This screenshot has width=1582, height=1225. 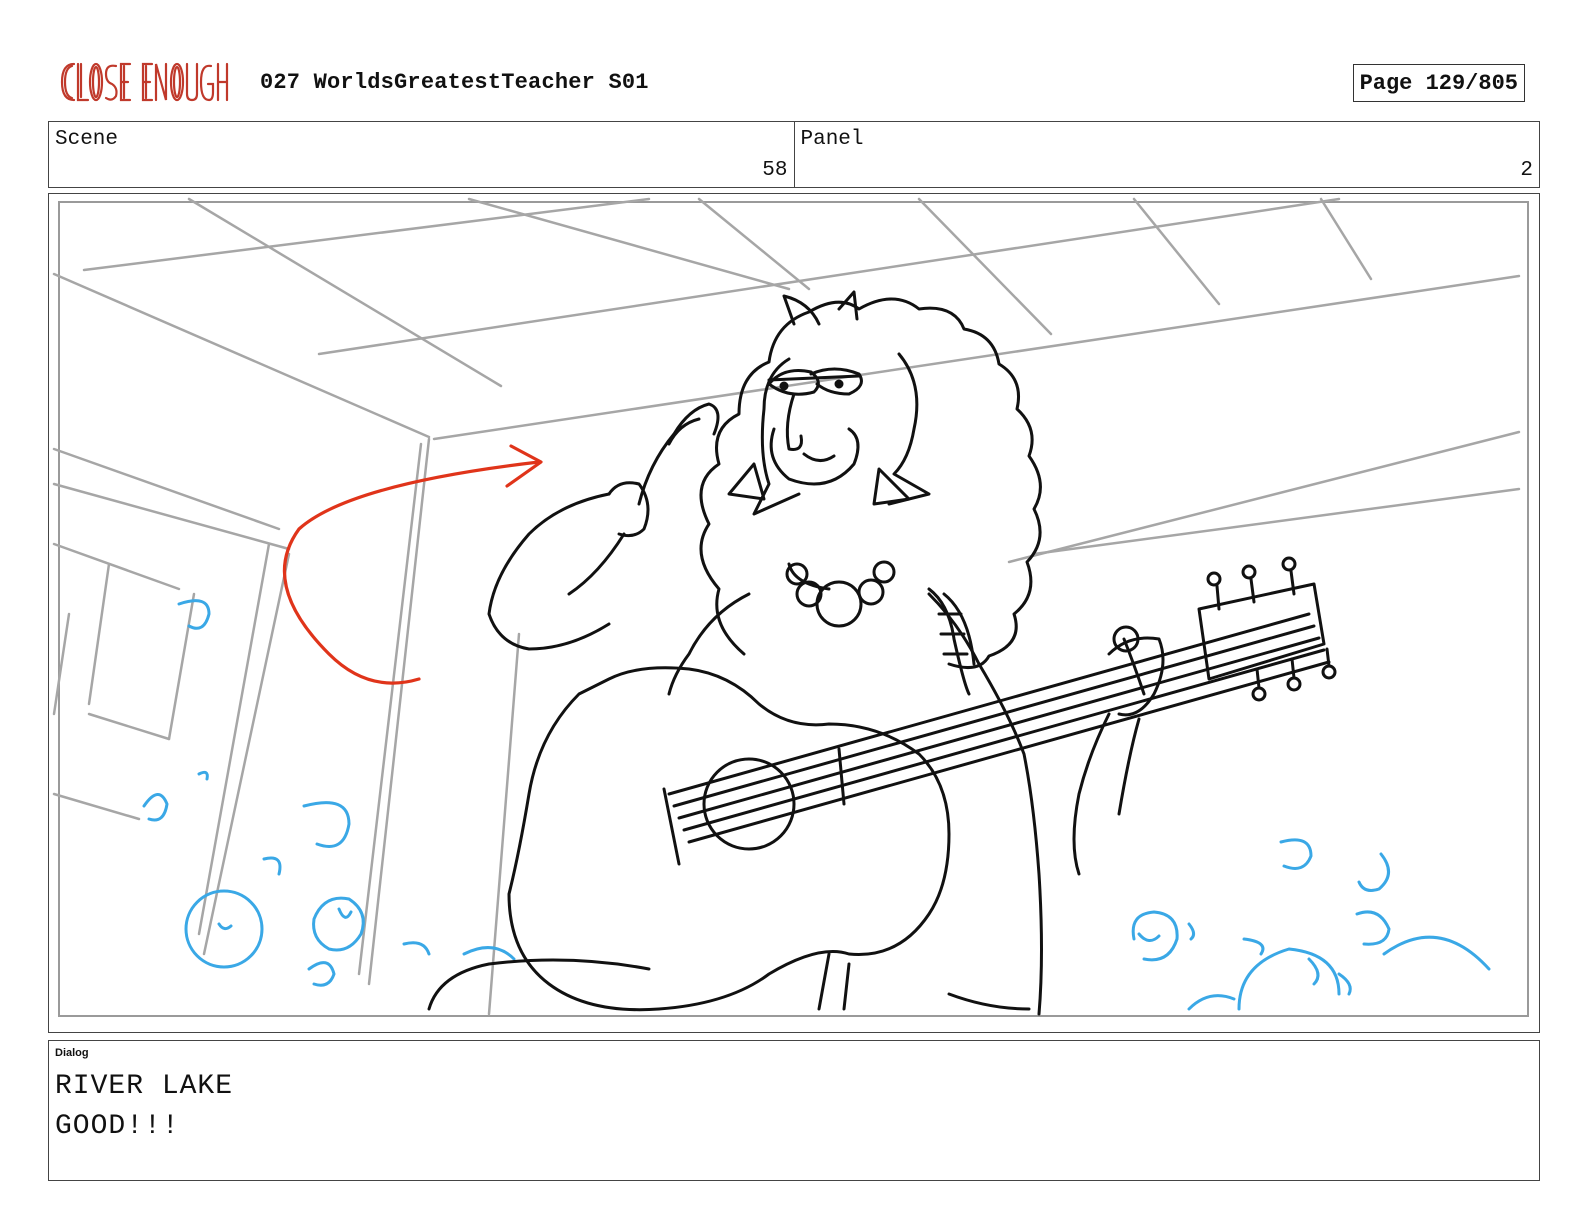 I want to click on motion-arrow, so click(x=412, y=564).